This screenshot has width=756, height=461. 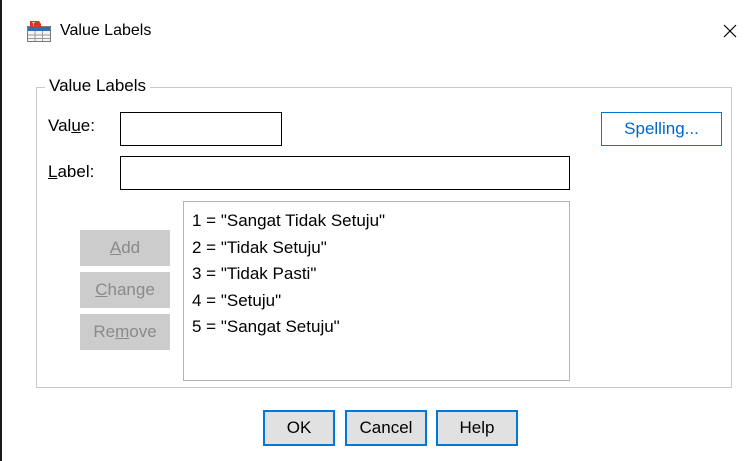 I want to click on title-bar: T Value Labels, so click(x=378, y=32).